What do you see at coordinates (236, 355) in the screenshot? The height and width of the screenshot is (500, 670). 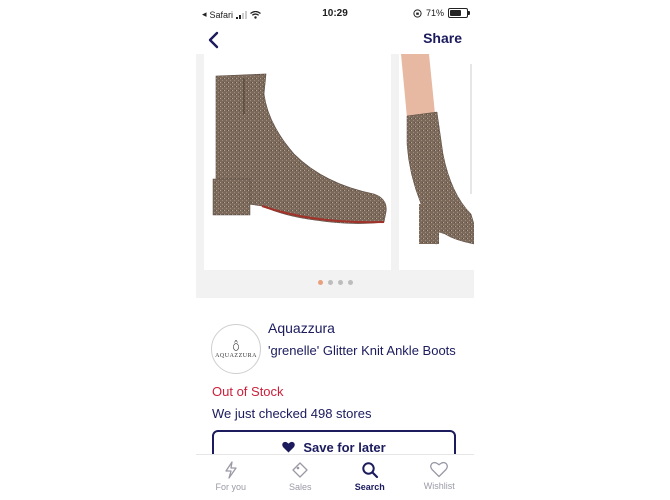 I see `brand-logo-text: AQUAZZURA` at bounding box center [236, 355].